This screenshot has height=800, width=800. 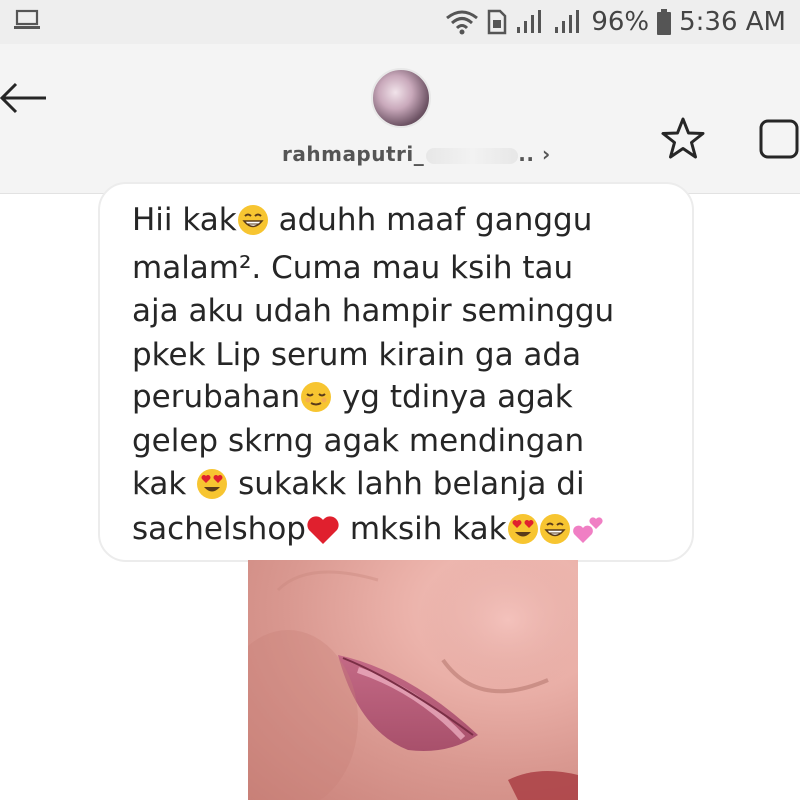 I want to click on clock: 5:36 AM, so click(x=732, y=22).